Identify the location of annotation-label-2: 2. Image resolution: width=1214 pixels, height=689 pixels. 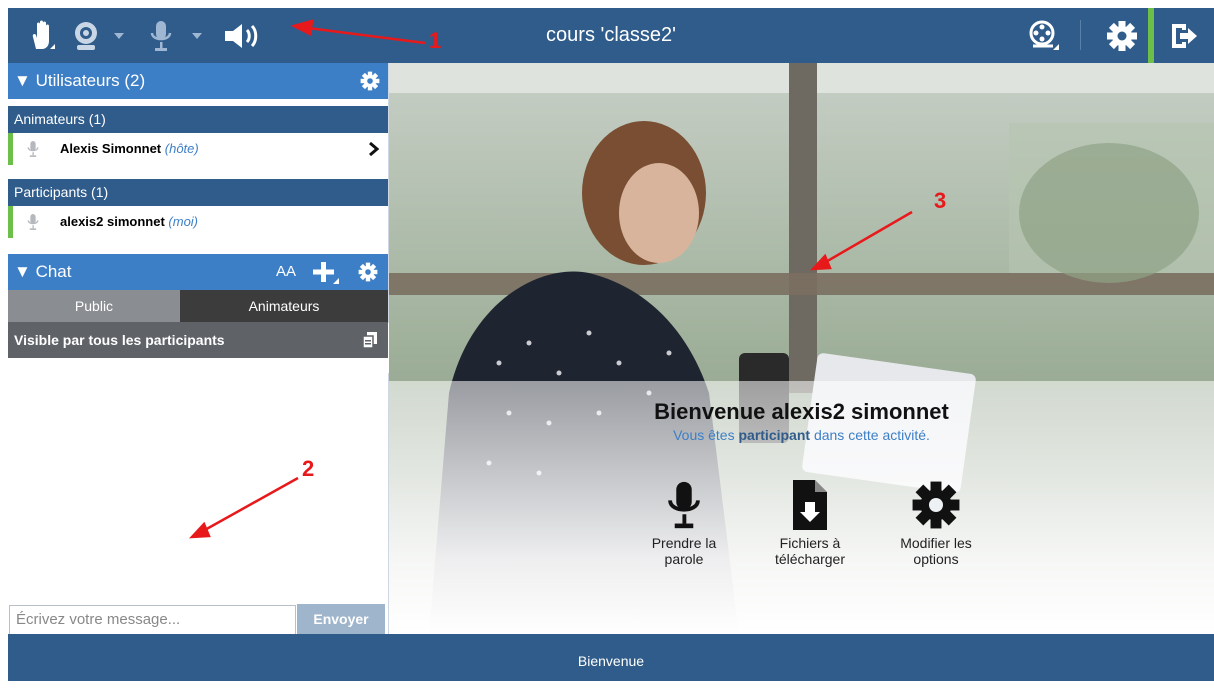
(308, 468).